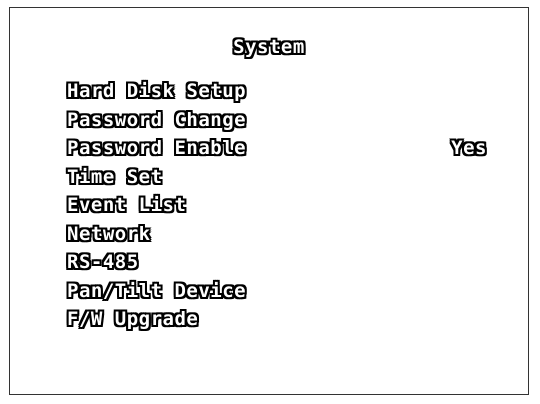 The image size is (540, 404). What do you see at coordinates (157, 91) in the screenshot?
I see `menu-item-label: Hard Disk Setup` at bounding box center [157, 91].